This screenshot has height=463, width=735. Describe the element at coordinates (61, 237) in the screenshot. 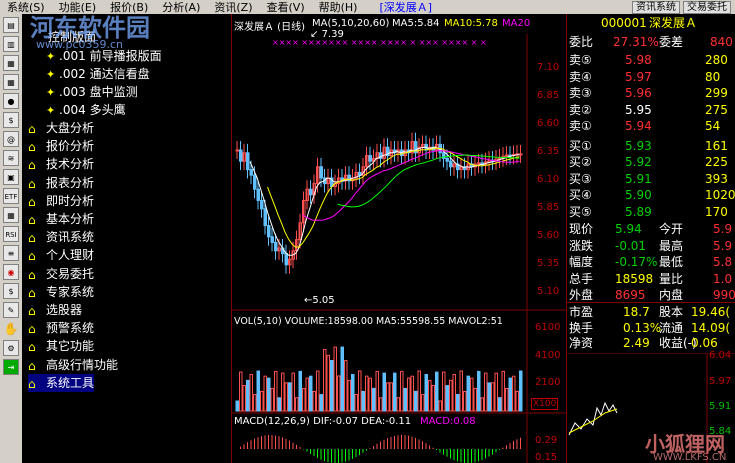

I see `tree-item: ⌂ 资讯系统` at that location.